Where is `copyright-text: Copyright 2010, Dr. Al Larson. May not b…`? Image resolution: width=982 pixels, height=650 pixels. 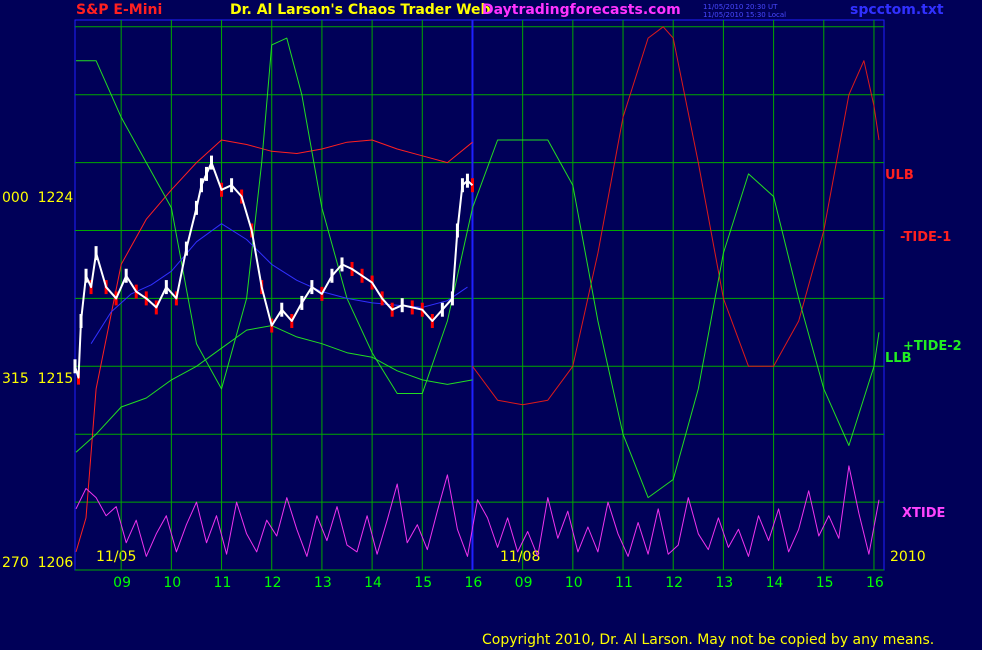
copyright-text: Copyright 2010, Dr. Al Larson. May not b… is located at coordinates (708, 640).